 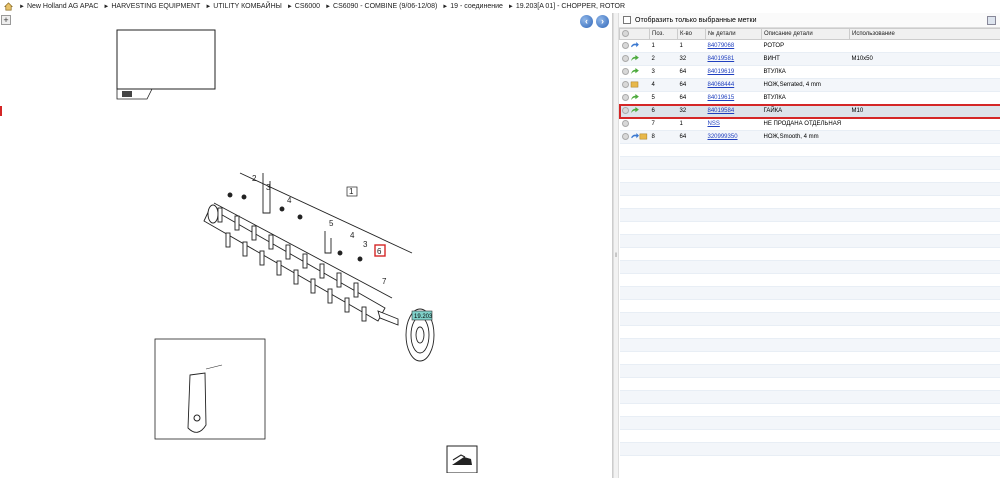 I want to click on part-number-link: 84019581, so click(x=721, y=59).